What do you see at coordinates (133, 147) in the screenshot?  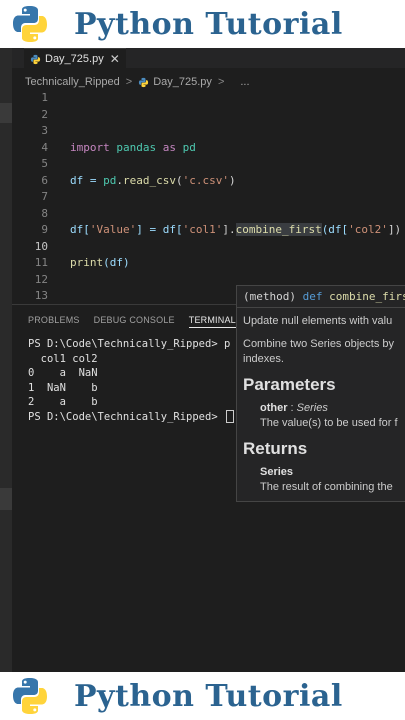 I see `code-text: import pandas as pd` at bounding box center [133, 147].